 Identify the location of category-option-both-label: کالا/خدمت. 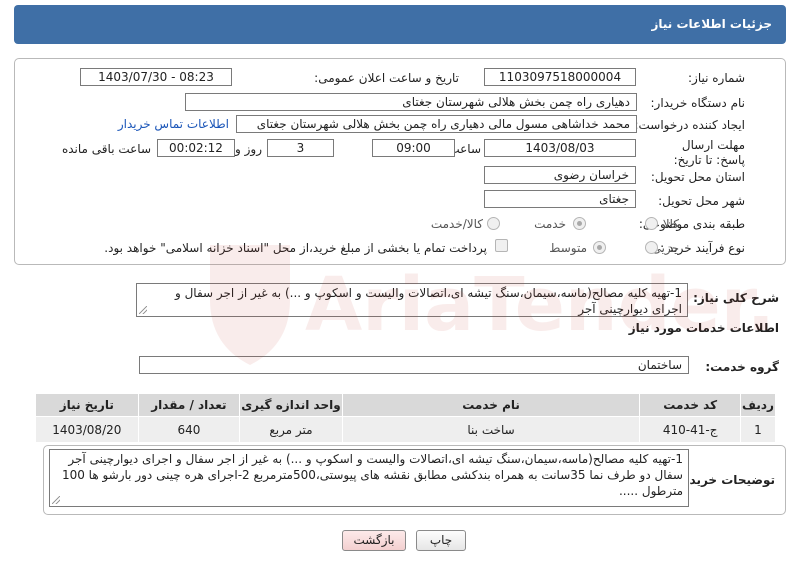
(456, 224).